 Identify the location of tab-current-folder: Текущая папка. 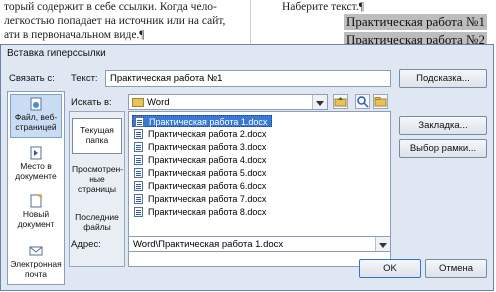
(97, 136).